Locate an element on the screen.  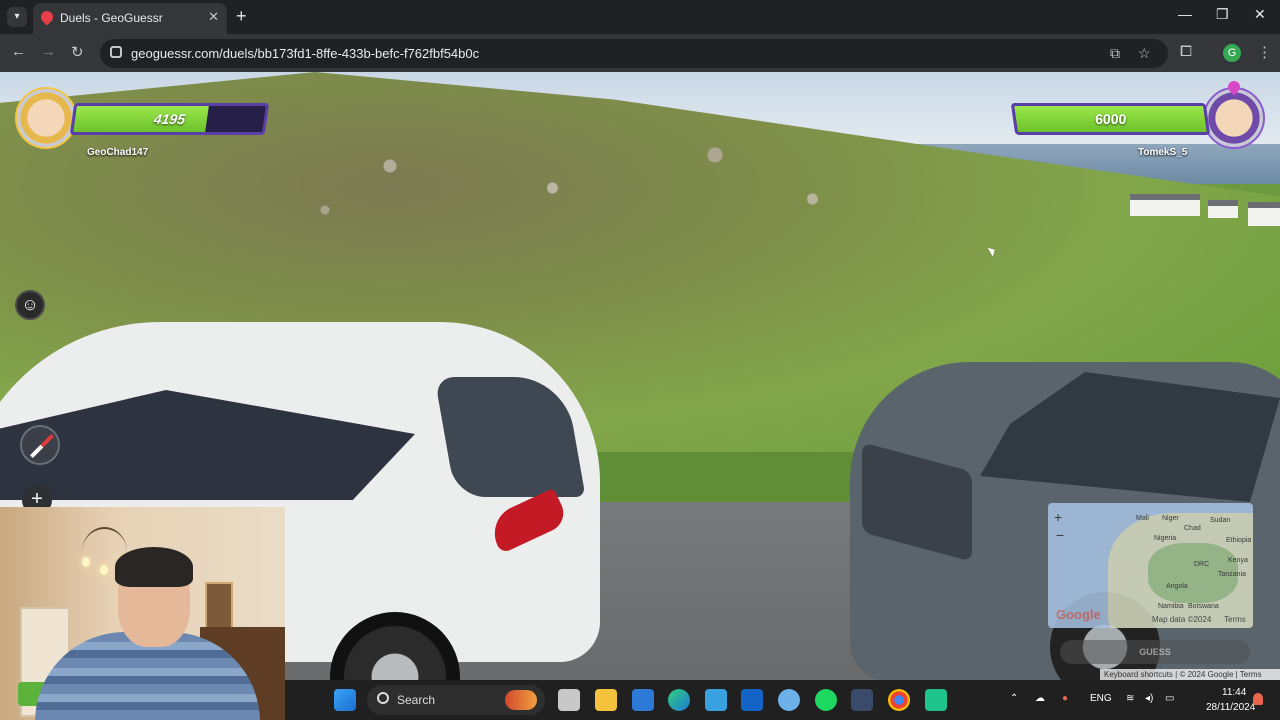
maximize-icon: ❐ is located at coordinates (1222, 14).